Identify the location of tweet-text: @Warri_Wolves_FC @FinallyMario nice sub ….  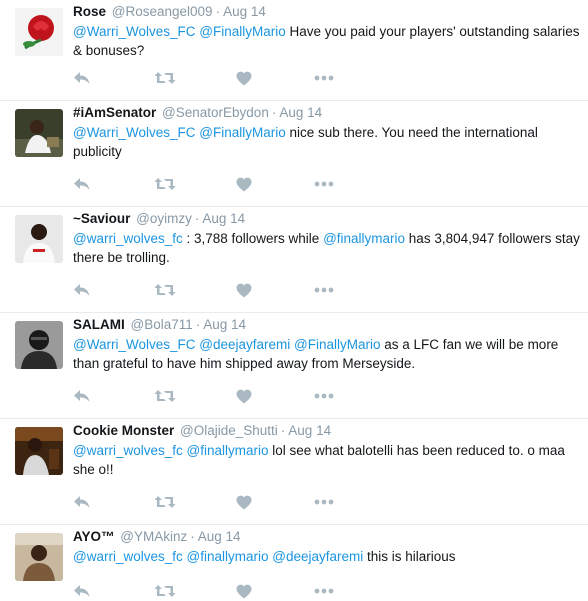
(326, 142).